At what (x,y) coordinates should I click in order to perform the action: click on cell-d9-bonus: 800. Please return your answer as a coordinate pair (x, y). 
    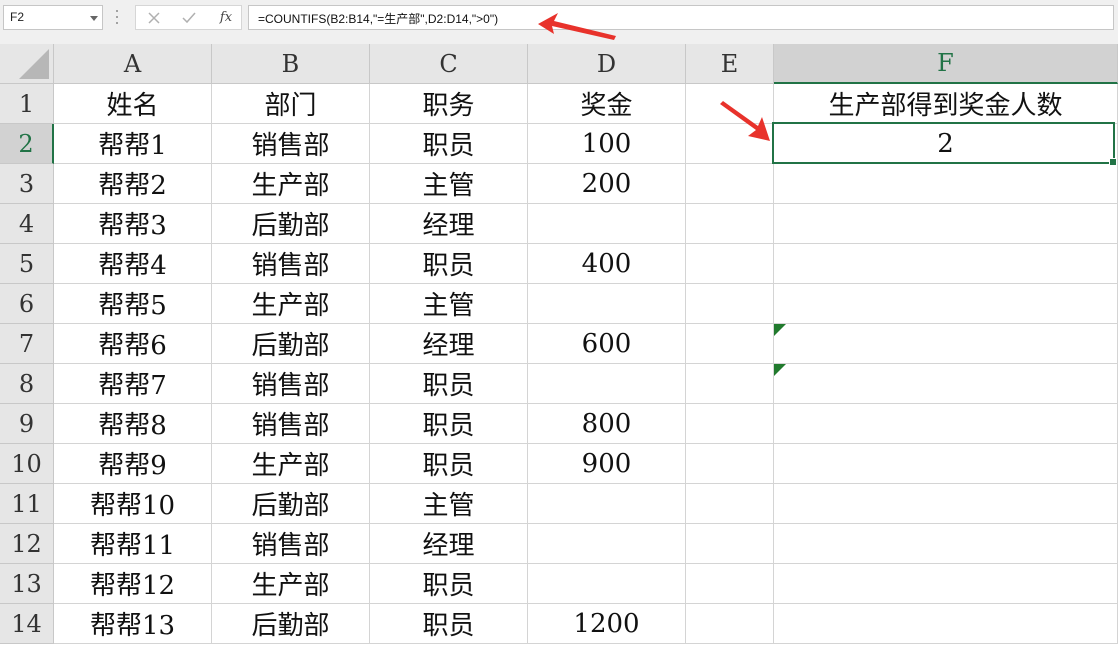
    Looking at the image, I should click on (607, 424).